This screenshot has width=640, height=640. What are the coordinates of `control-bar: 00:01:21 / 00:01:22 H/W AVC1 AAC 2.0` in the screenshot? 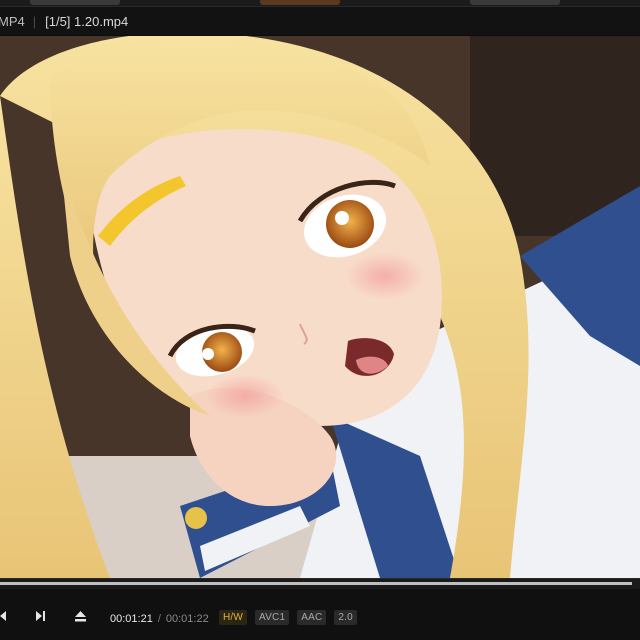 It's located at (320, 614).